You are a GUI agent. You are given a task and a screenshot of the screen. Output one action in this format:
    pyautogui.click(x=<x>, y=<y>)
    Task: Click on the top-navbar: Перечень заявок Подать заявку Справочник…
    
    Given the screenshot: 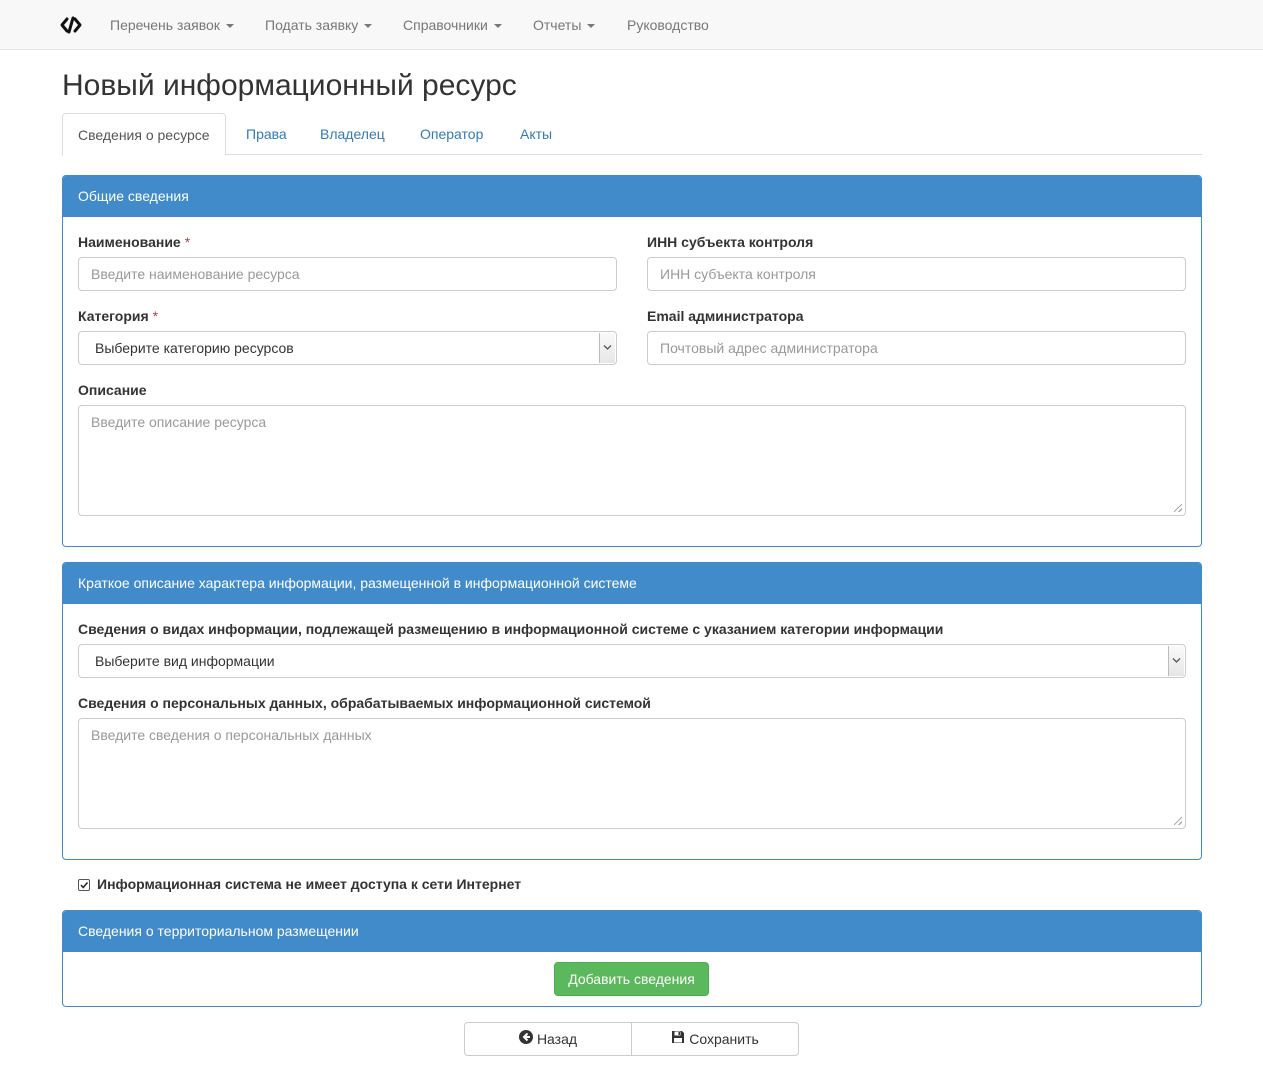 What is the action you would take?
    pyautogui.click(x=631, y=25)
    